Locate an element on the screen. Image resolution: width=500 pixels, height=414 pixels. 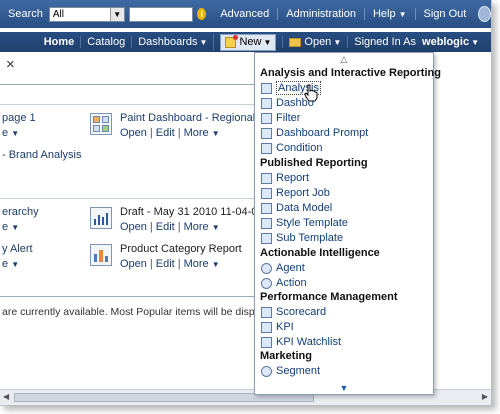
dashboard-prompt-icon is located at coordinates (266, 133).